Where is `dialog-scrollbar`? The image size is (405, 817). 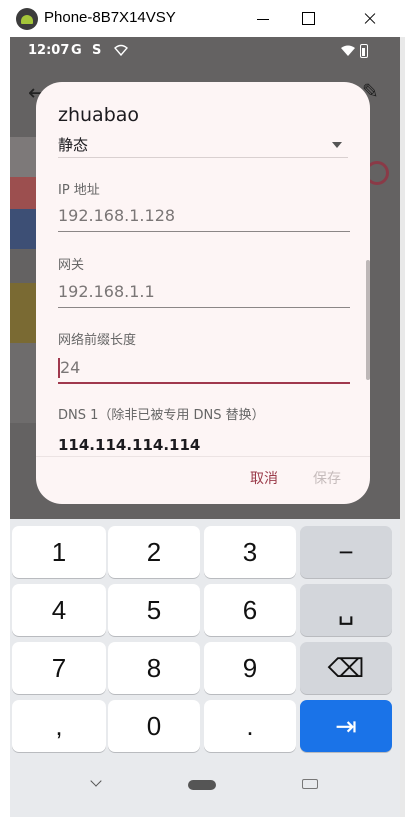 dialog-scrollbar is located at coordinates (368, 320).